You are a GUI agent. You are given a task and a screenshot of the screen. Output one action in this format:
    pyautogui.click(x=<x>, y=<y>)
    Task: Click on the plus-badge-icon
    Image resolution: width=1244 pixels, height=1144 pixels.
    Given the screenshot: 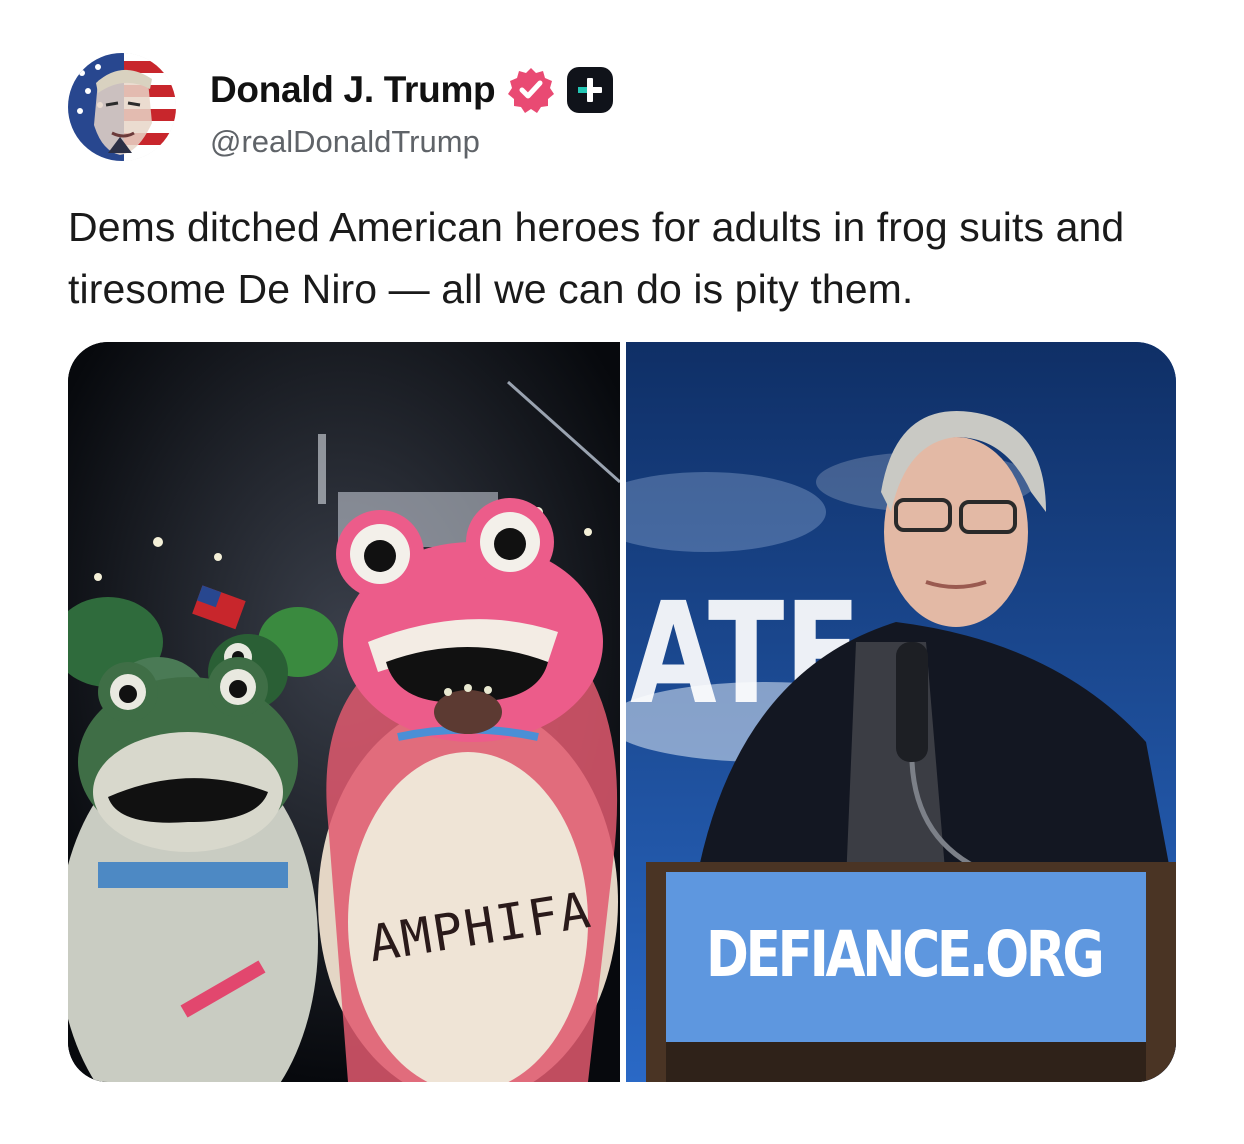 What is the action you would take?
    pyautogui.click(x=590, y=90)
    